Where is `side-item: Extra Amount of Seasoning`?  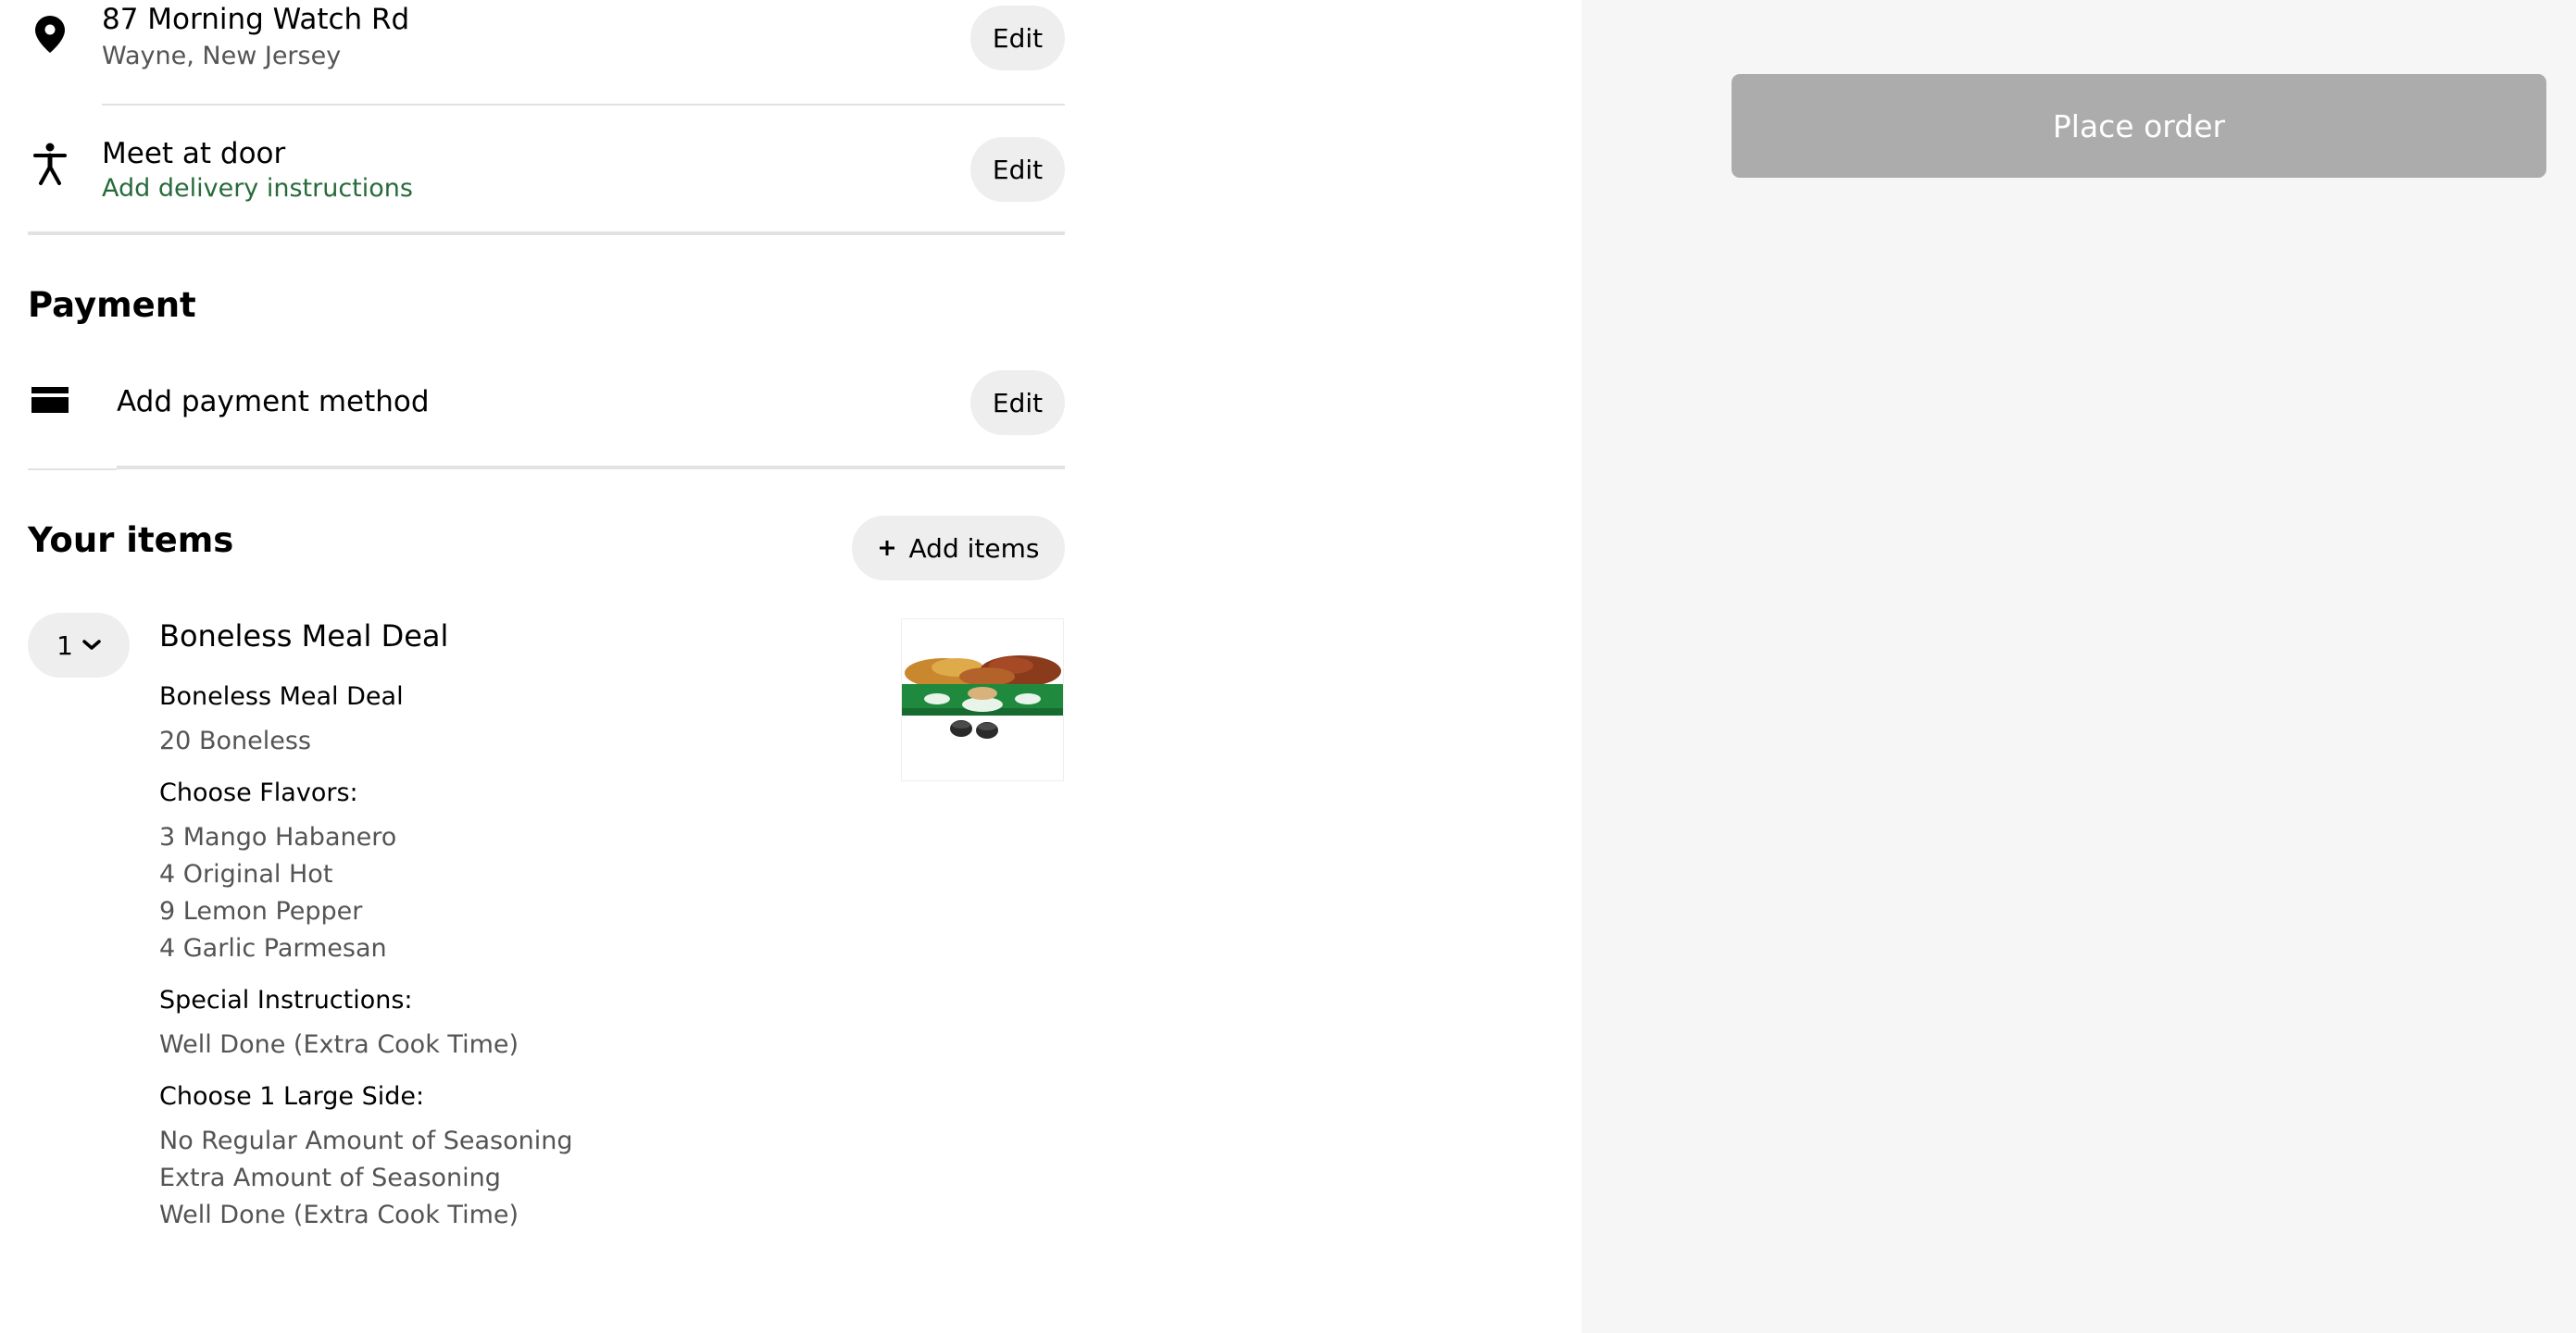
side-item: Extra Amount of Seasoning is located at coordinates (330, 1178).